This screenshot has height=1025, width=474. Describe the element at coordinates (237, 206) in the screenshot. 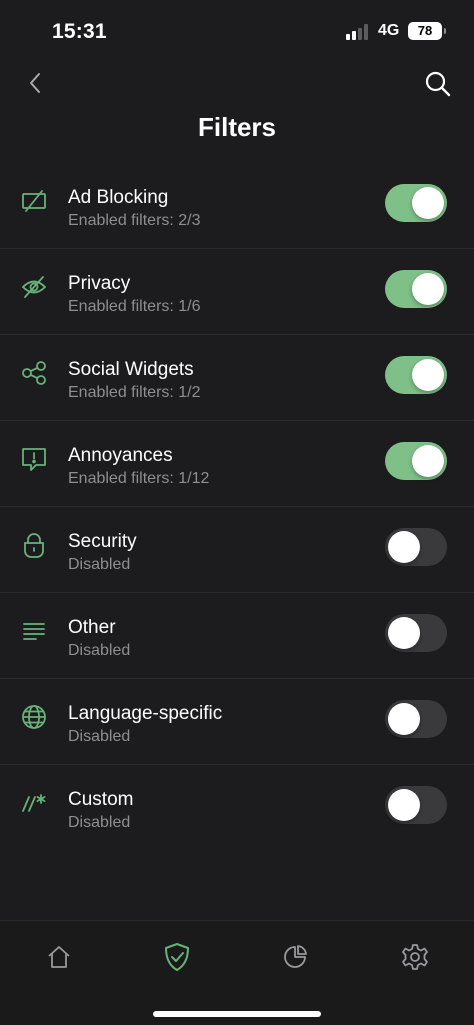

I see `filter-row-ad-blocking: Ad Blocking Enabled filters: 2/3` at that location.